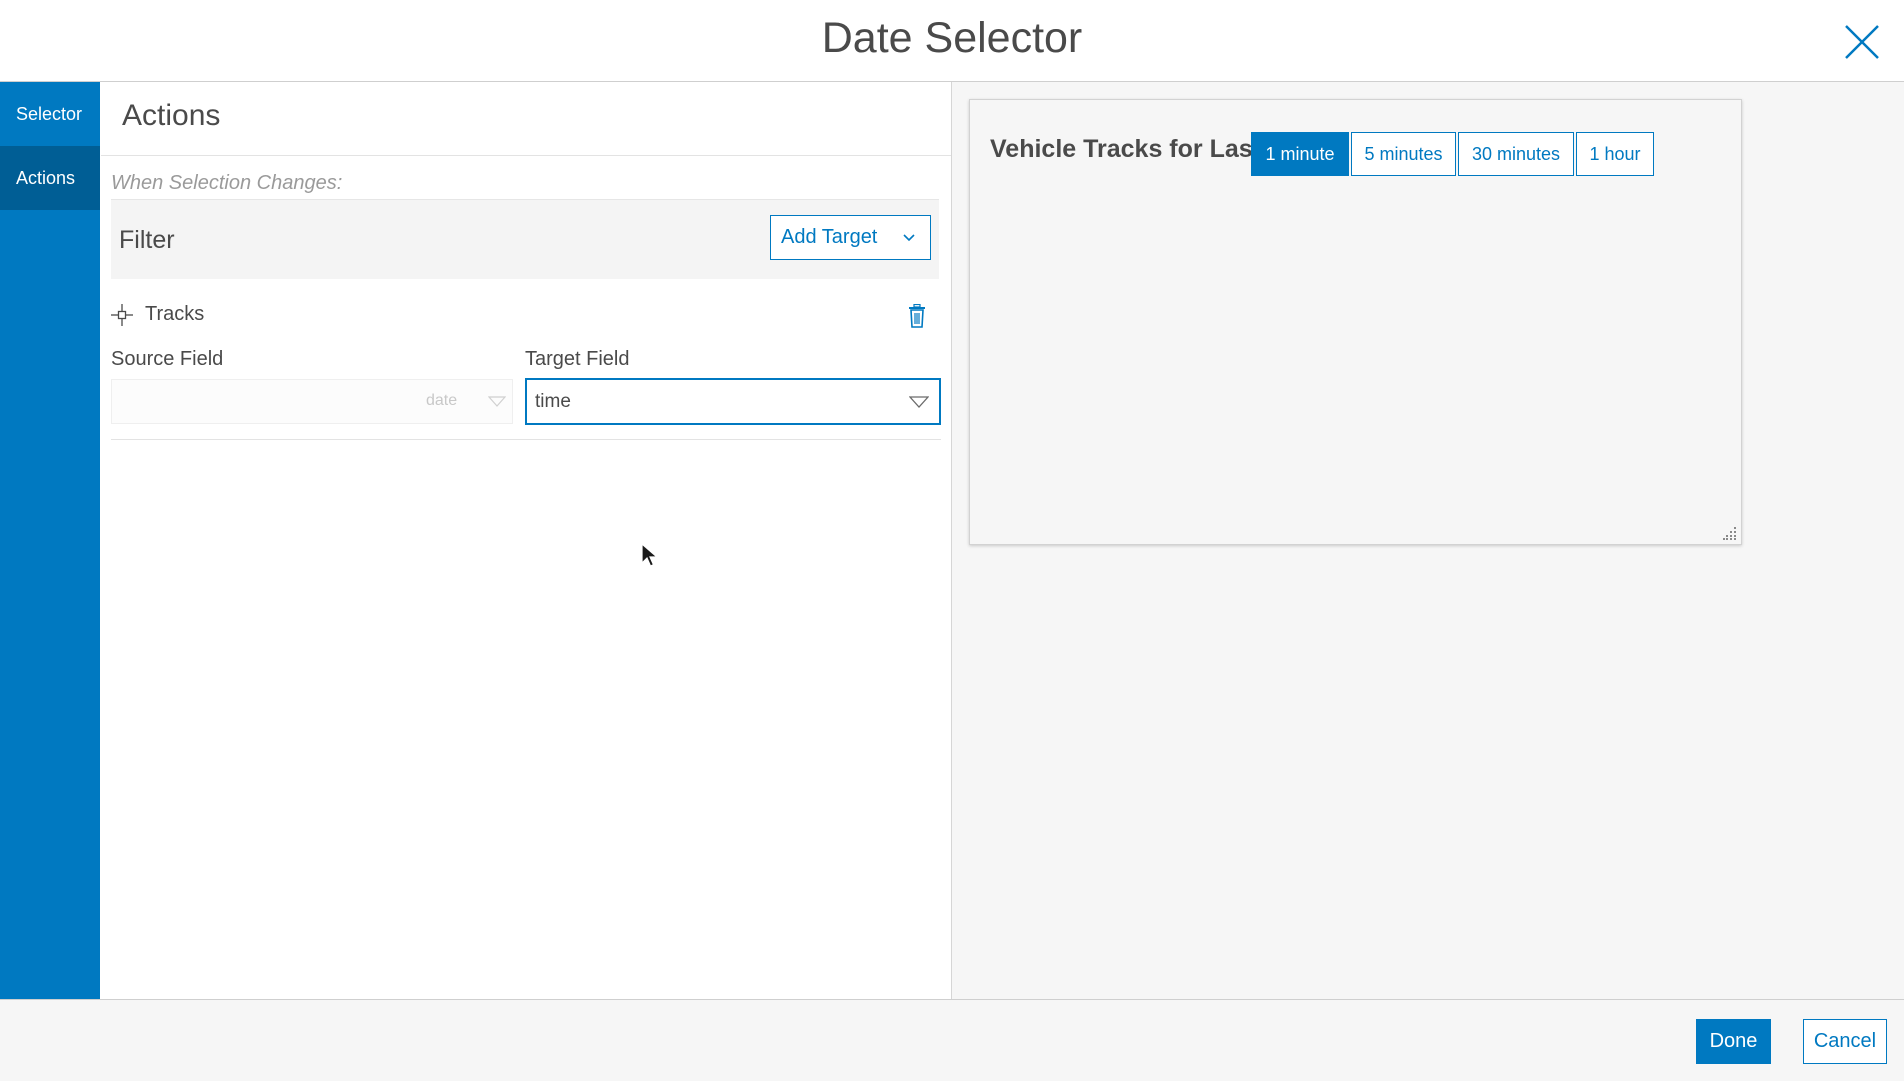  What do you see at coordinates (147, 240) in the screenshot?
I see `filter-title: Filter` at bounding box center [147, 240].